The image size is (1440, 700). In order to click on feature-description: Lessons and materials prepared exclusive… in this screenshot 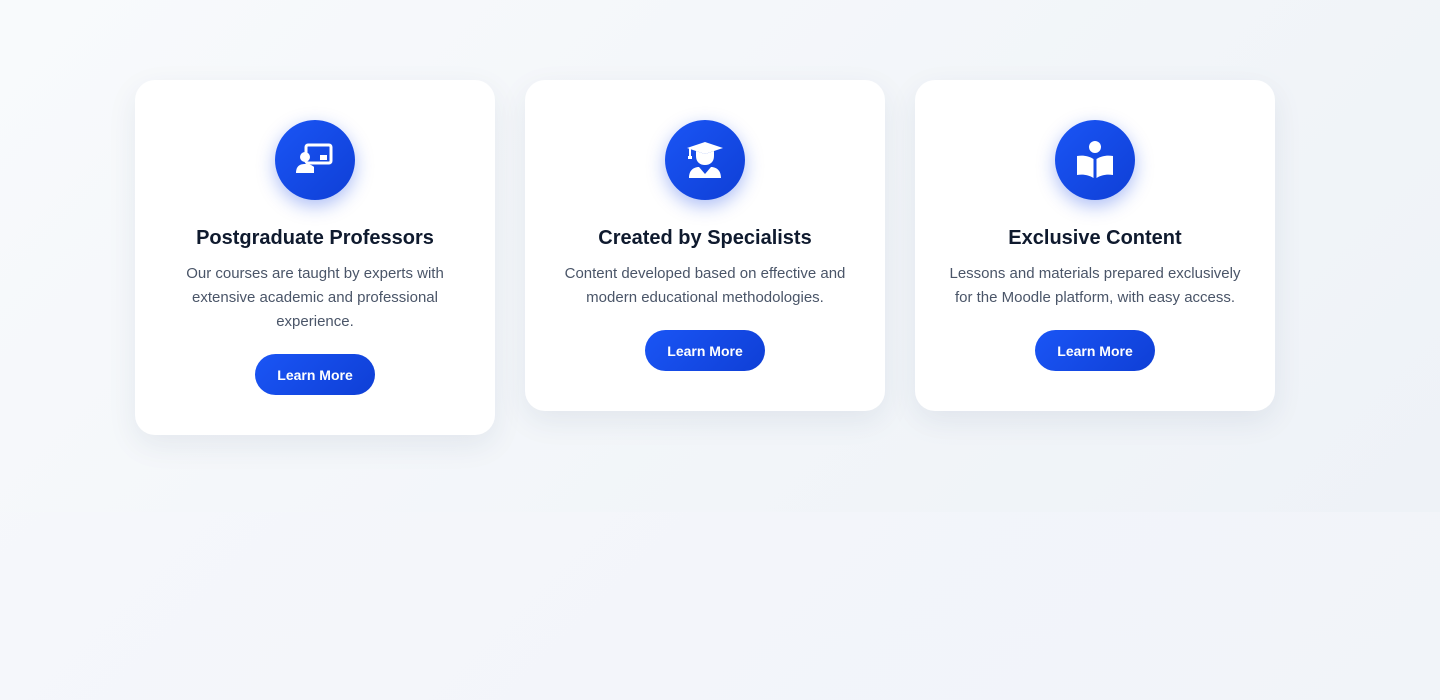, I will do `click(1095, 285)`.